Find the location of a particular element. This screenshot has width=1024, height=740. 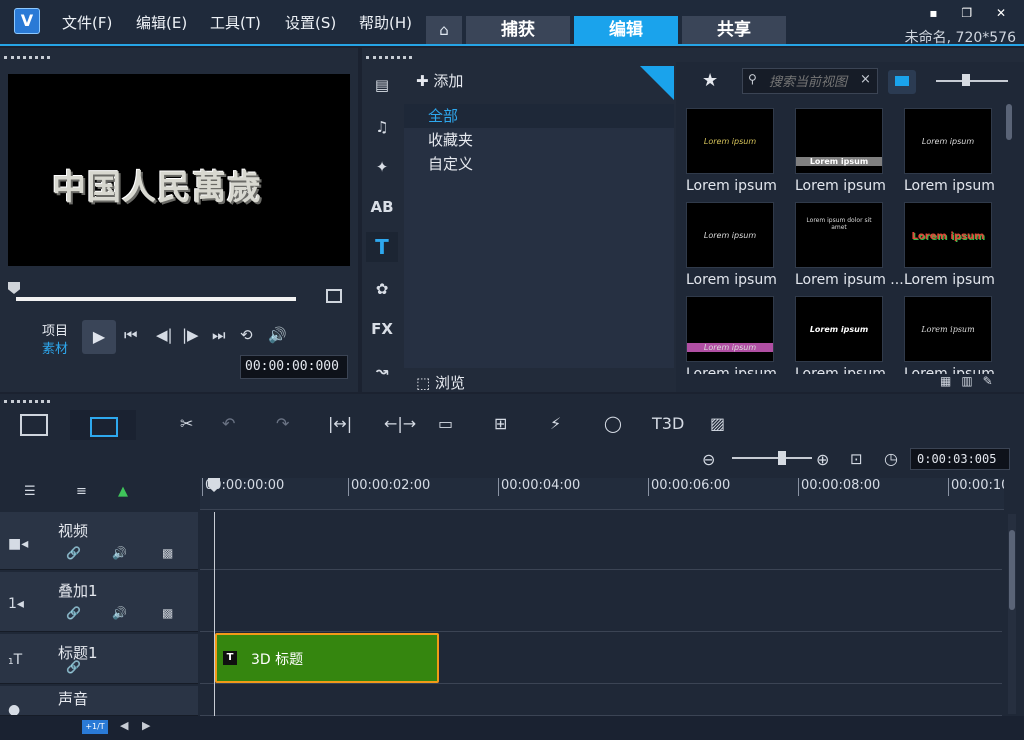

undo-icon: ↶ is located at coordinates (228, 423).